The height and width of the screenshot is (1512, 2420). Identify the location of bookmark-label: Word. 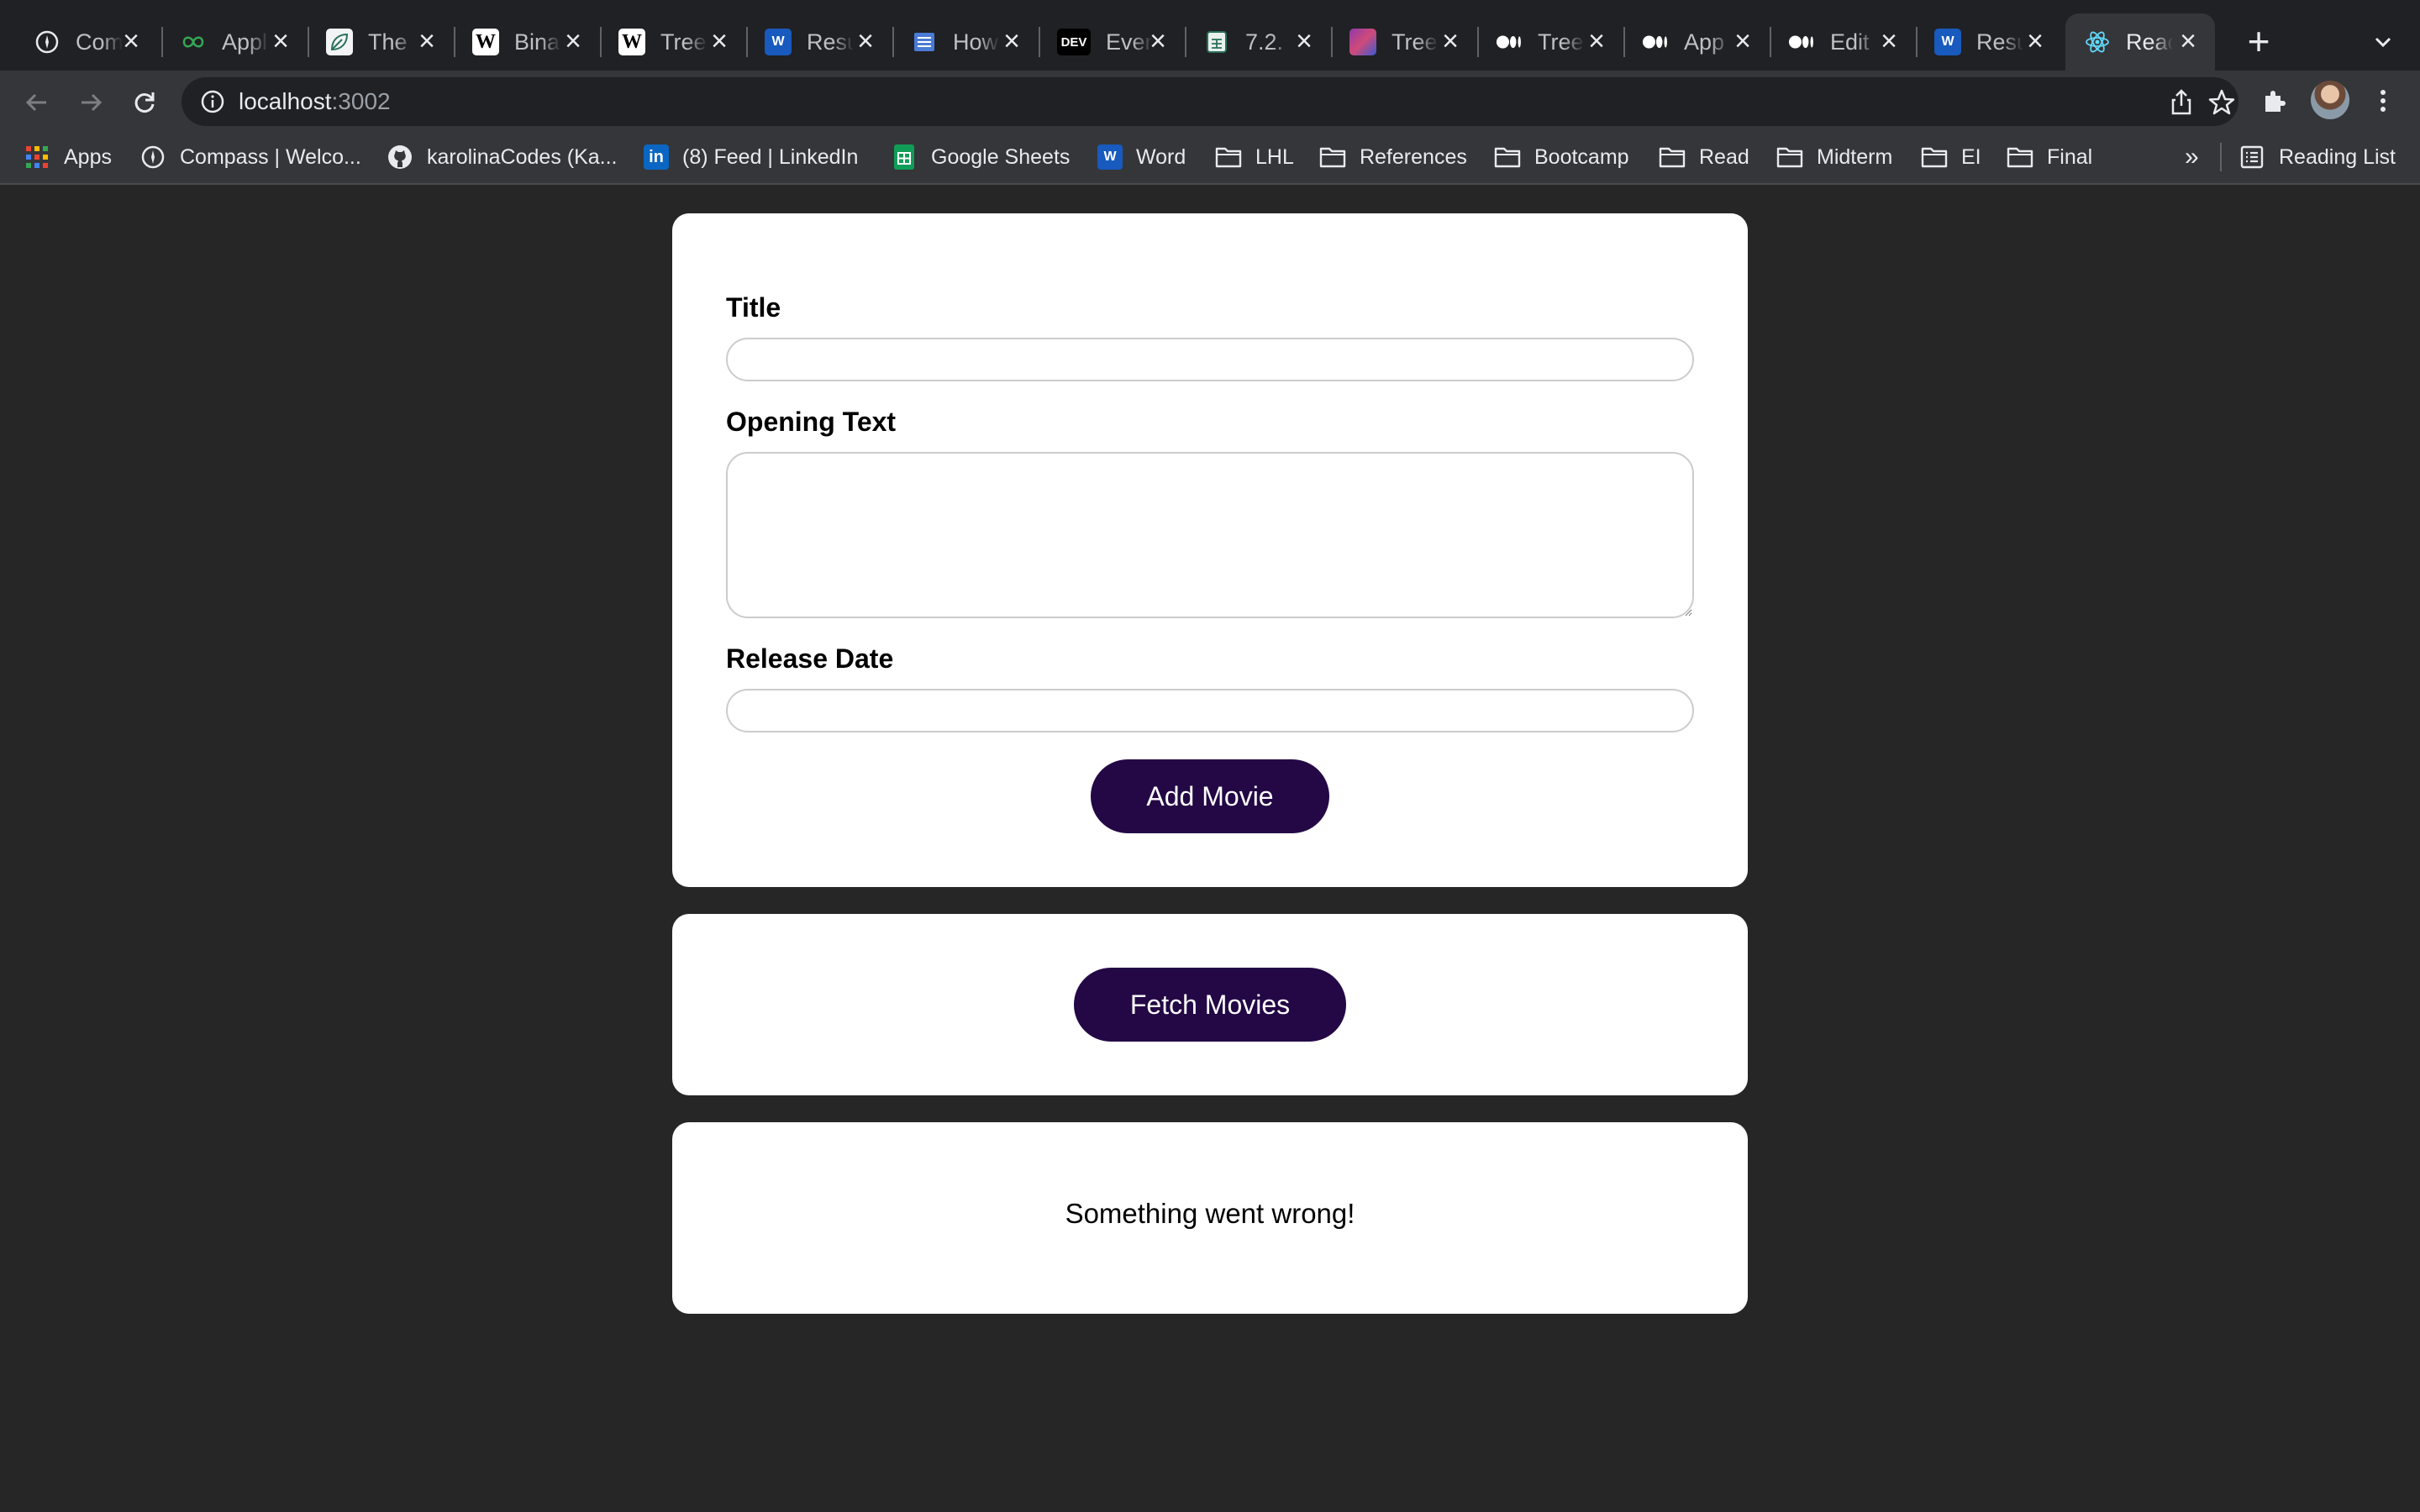
(1161, 156).